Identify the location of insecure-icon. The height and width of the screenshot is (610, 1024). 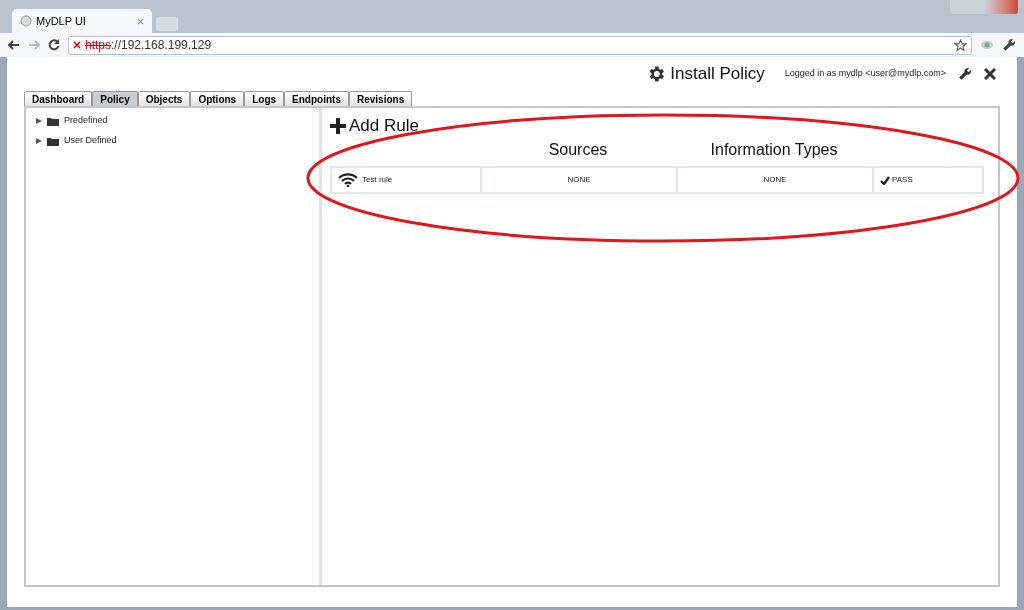
(77, 45).